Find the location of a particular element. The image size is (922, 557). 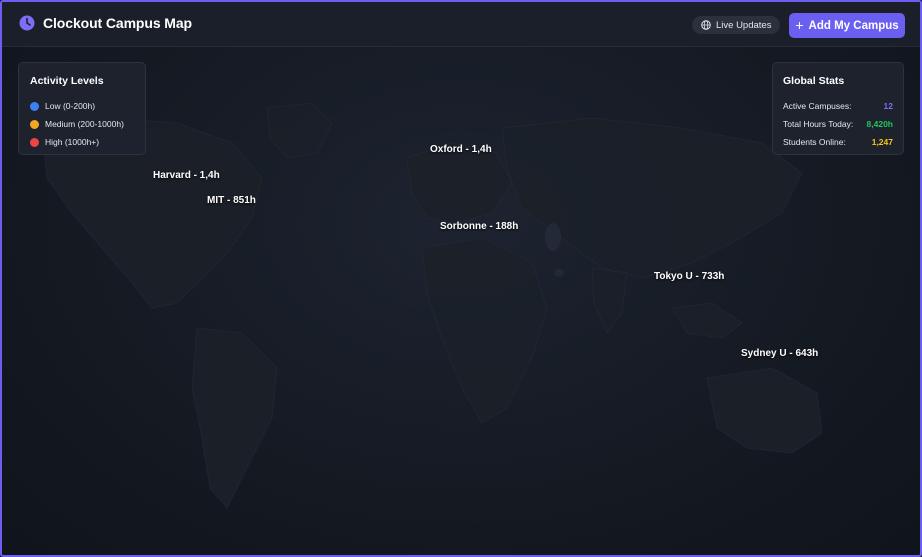

stats-title: Global Stats is located at coordinates (814, 81).